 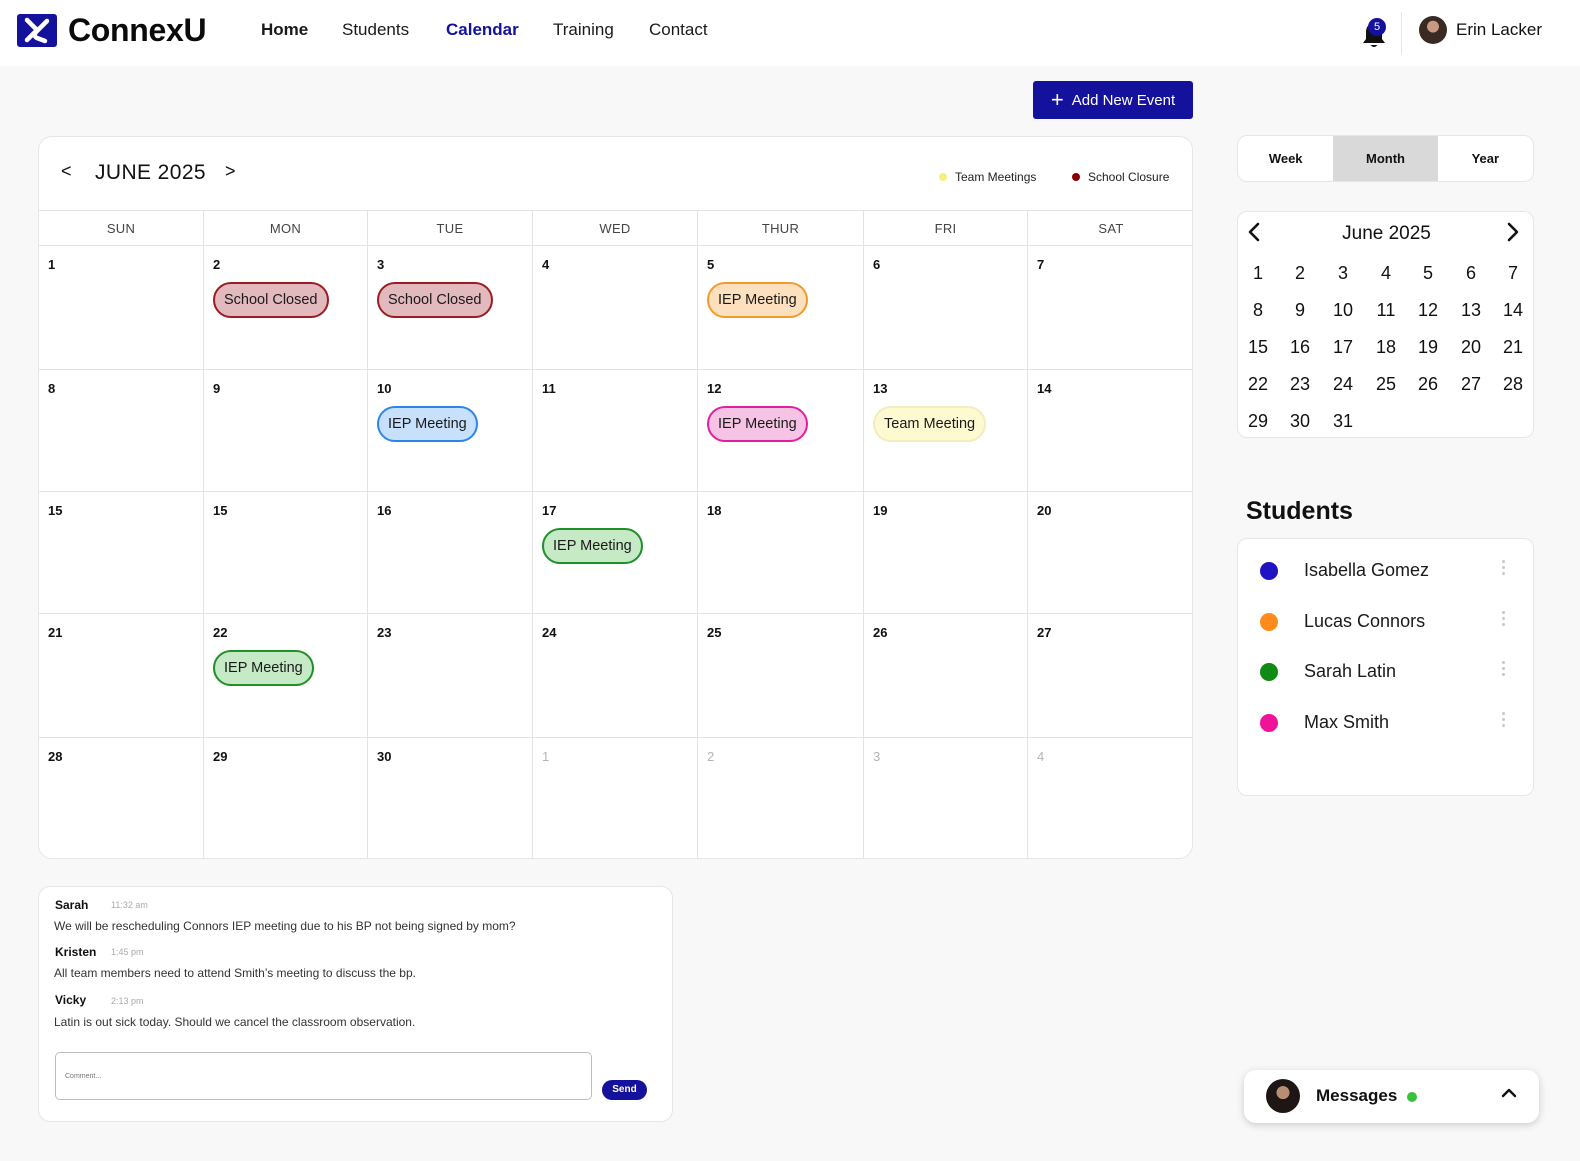 I want to click on messages-bar: Messages, so click(x=1391, y=1096).